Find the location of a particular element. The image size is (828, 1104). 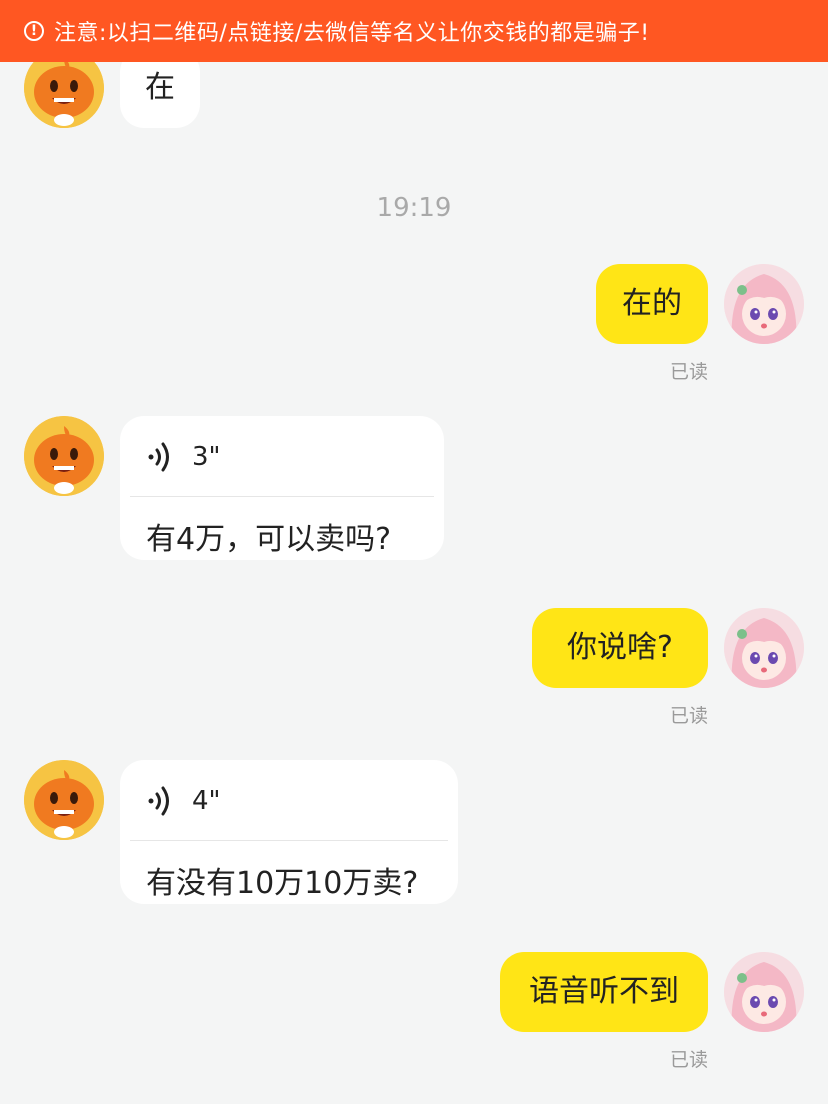

voice-transcript: 有4万，可以卖吗? is located at coordinates (269, 539).